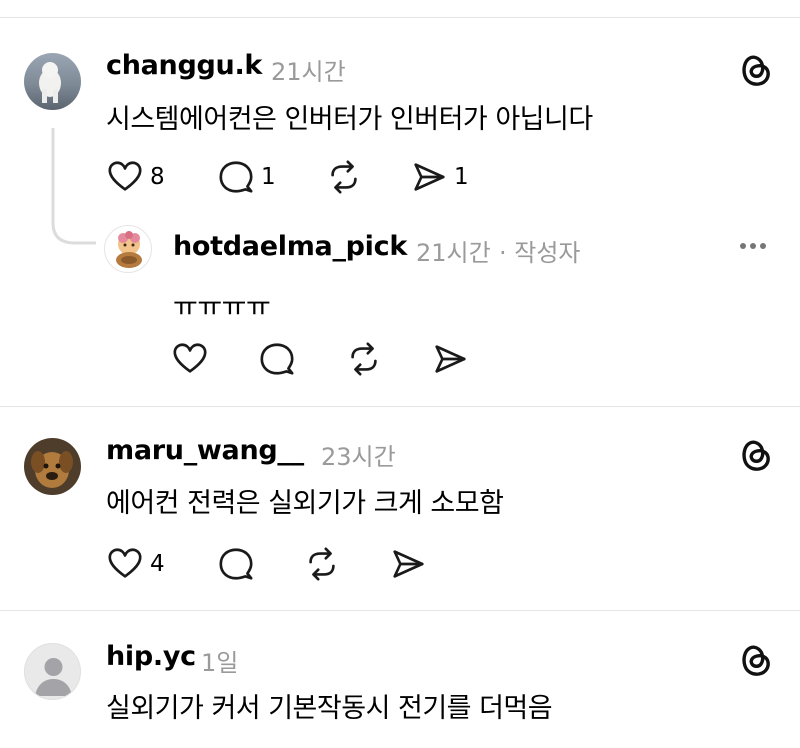 This screenshot has width=800, height=748. I want to click on comment-text: 시스템에어컨은 인버터가 인버터가 아닙니다, so click(349, 119).